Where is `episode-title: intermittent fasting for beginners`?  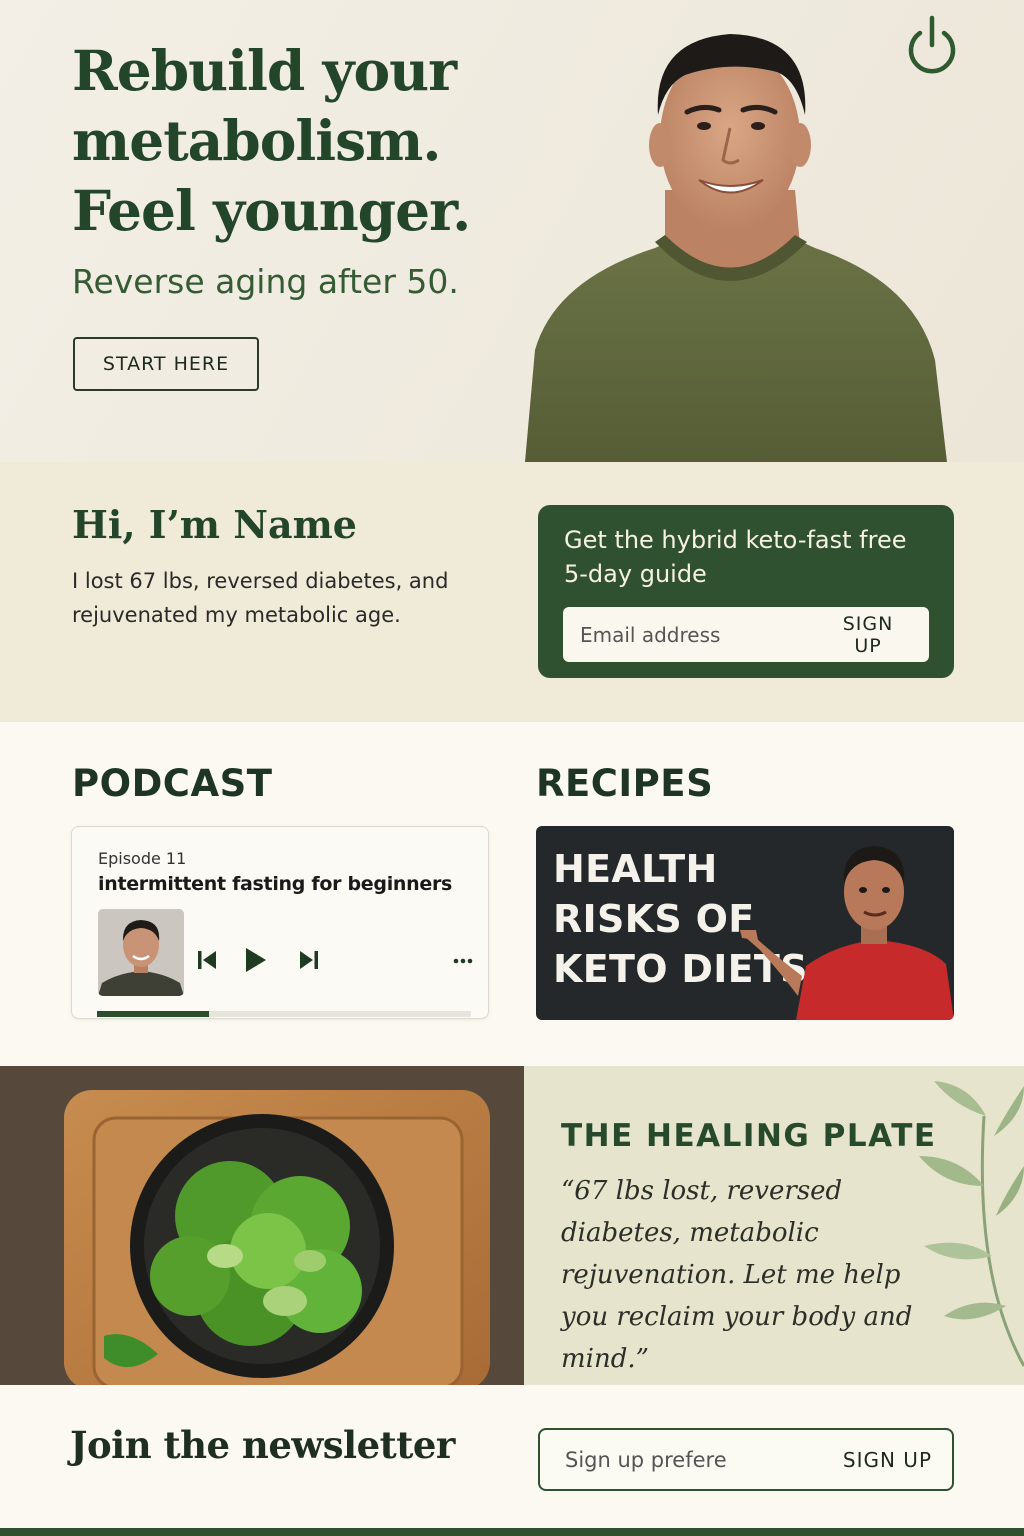 episode-title: intermittent fasting for beginners is located at coordinates (275, 884).